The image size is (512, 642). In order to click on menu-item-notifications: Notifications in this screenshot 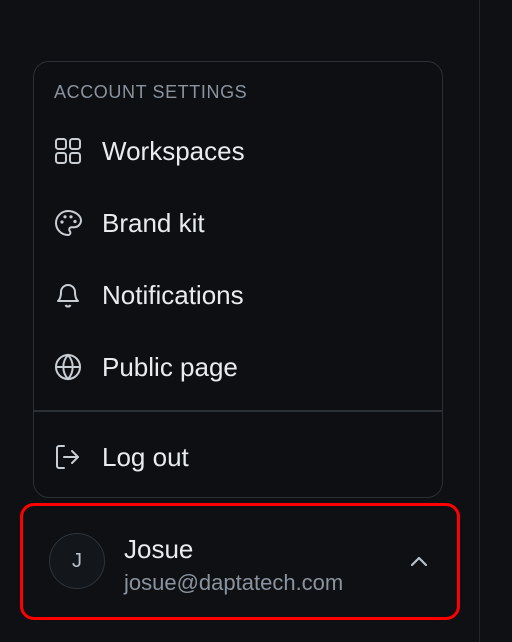, I will do `click(238, 295)`.